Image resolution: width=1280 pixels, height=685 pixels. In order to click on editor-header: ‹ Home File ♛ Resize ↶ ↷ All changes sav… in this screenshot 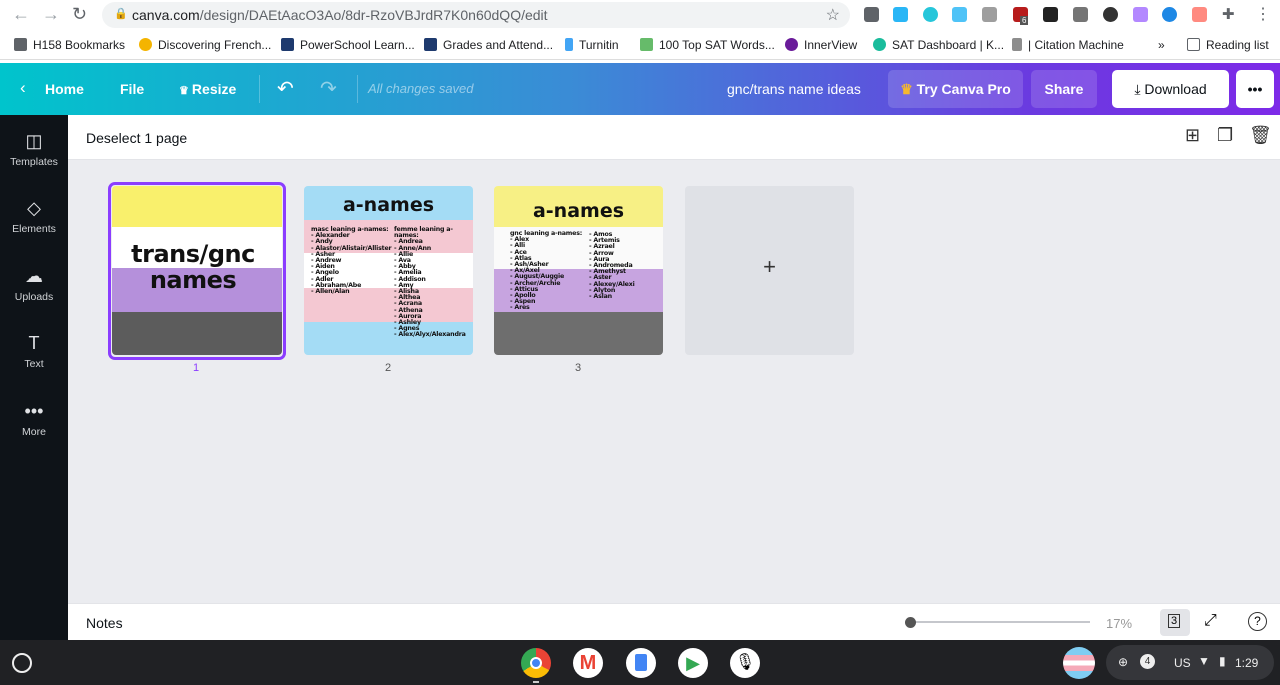, I will do `click(640, 89)`.